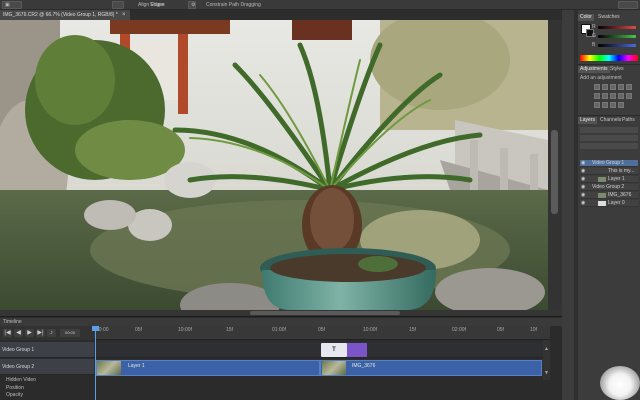  What do you see at coordinates (157, 5) in the screenshot?
I see `shape-label: Shape` at bounding box center [157, 5].